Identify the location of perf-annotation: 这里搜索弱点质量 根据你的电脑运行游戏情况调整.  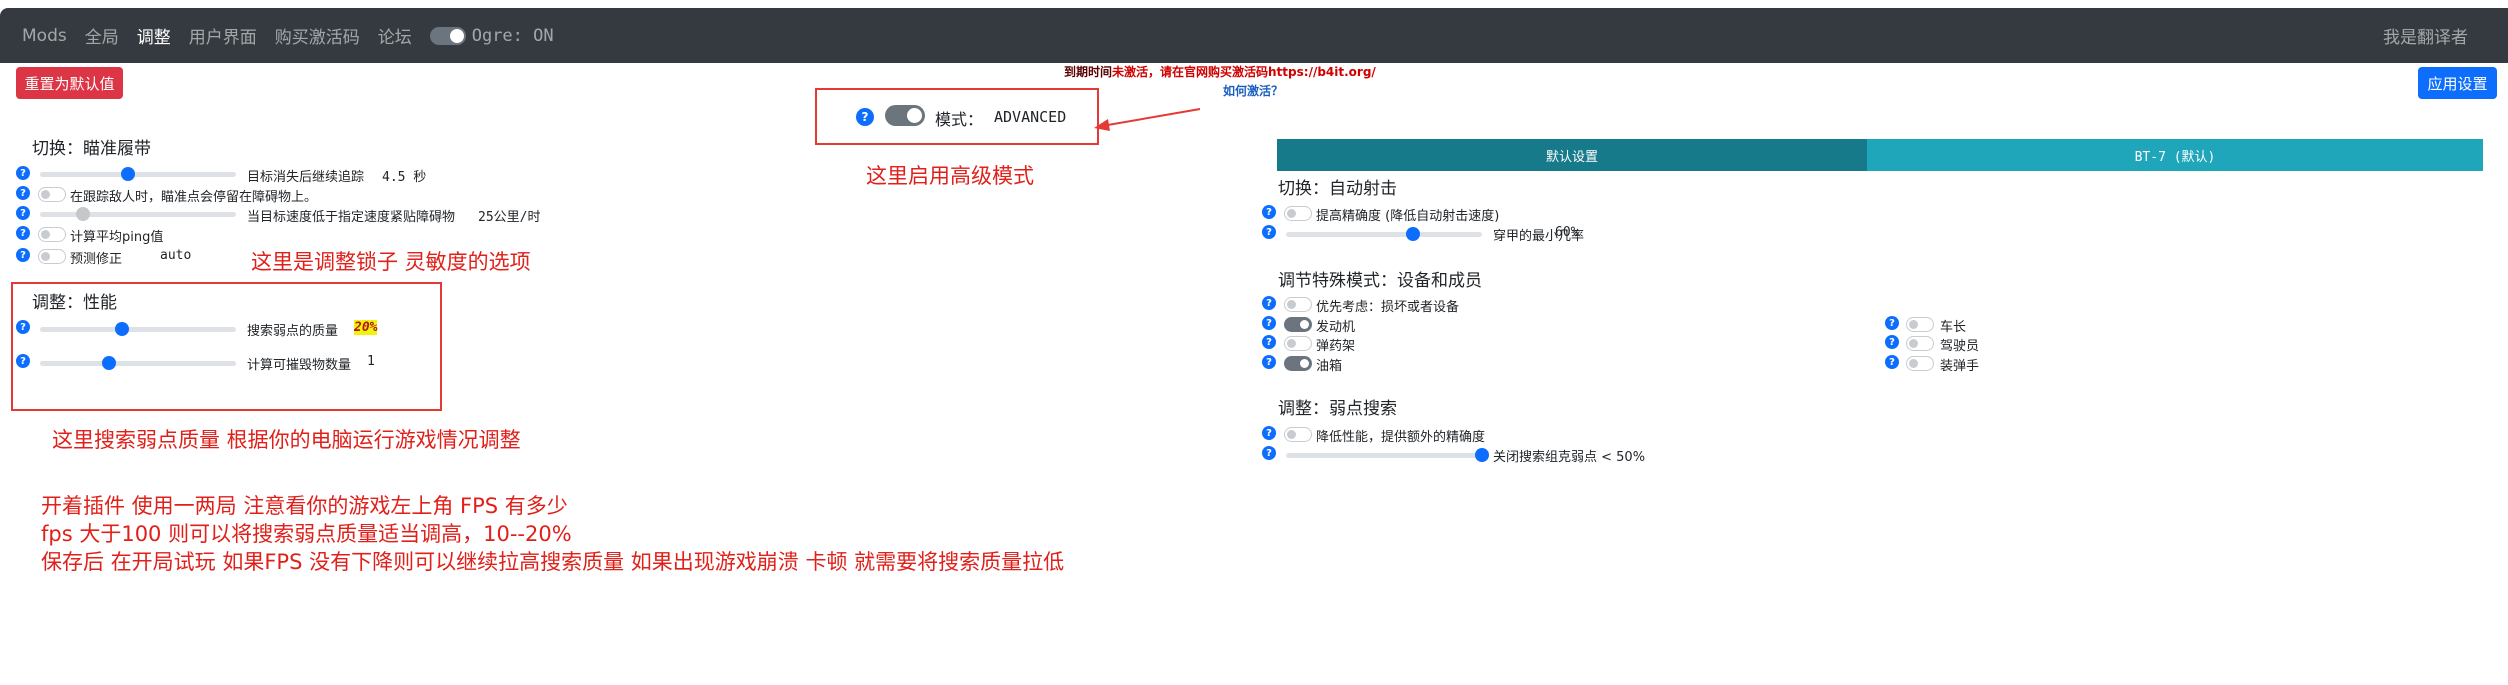
(286, 440).